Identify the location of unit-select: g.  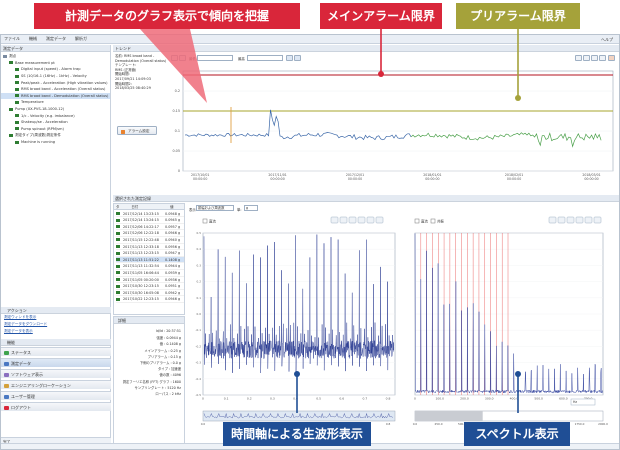
(251, 208).